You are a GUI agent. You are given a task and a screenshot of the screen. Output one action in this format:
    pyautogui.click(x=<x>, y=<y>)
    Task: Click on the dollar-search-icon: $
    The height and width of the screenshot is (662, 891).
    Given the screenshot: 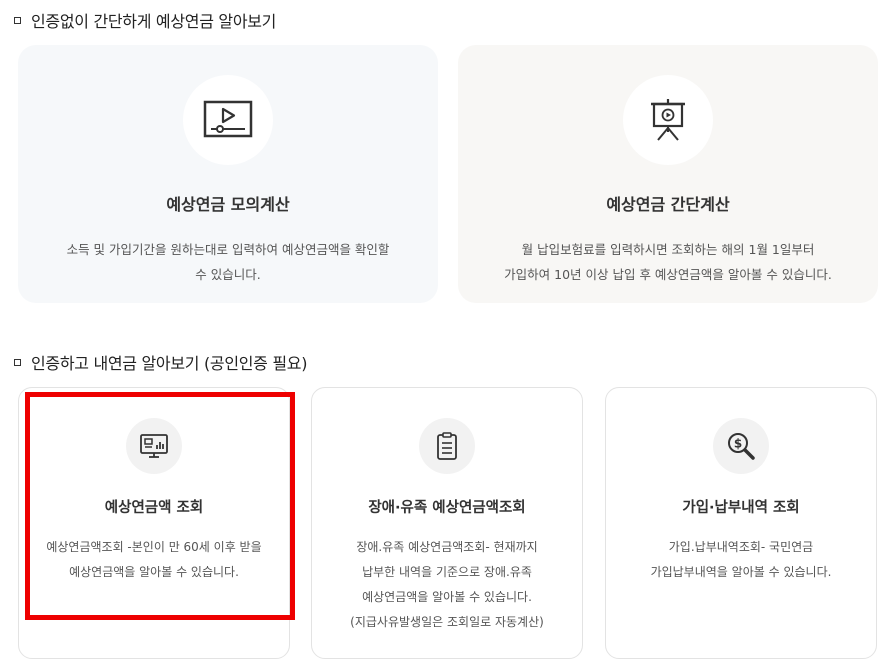 What is the action you would take?
    pyautogui.click(x=741, y=446)
    